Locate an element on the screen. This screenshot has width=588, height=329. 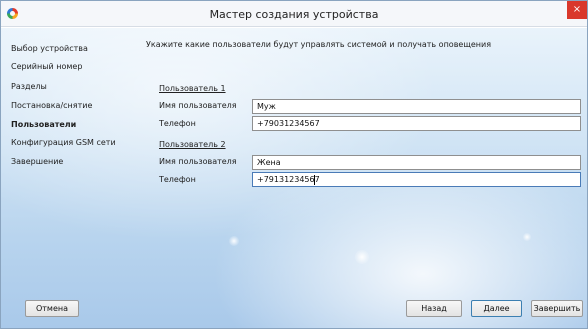
window-title: Мастер создания устройства is located at coordinates (294, 14).